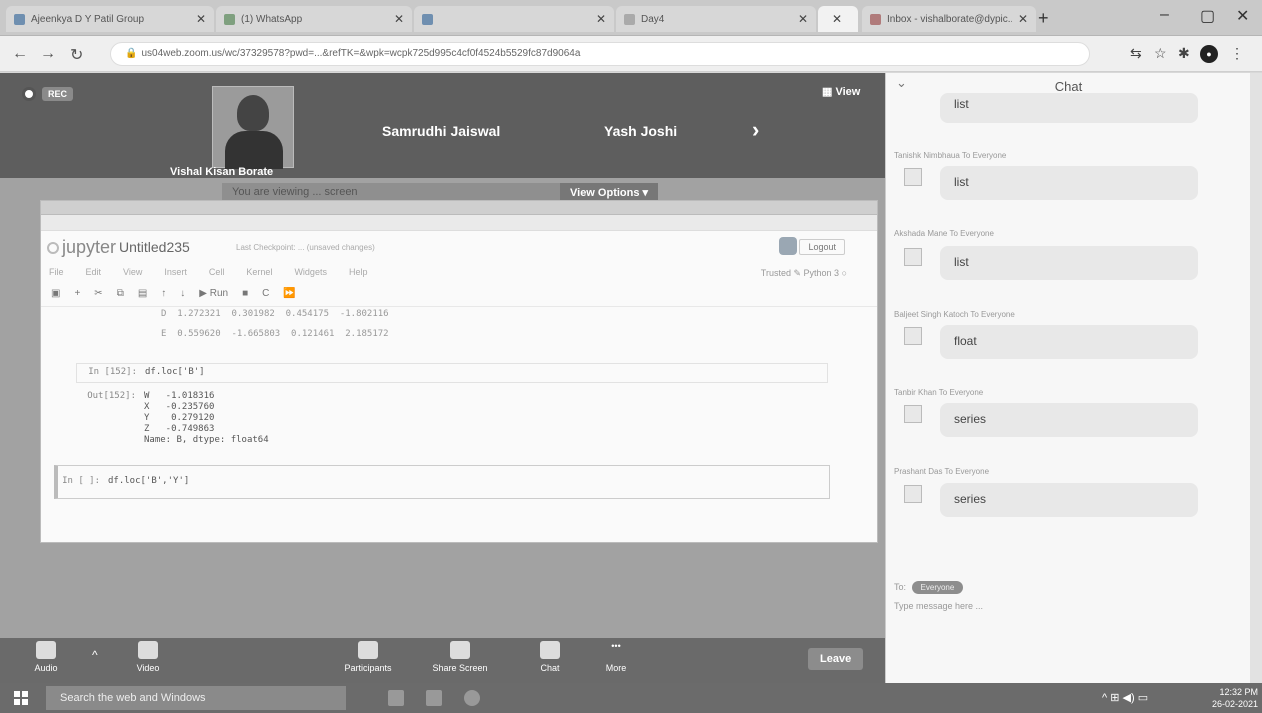 Image resolution: width=1262 pixels, height=713 pixels. Describe the element at coordinates (1237, 53) in the screenshot. I see `browser-menu-icon: ⋮` at that location.